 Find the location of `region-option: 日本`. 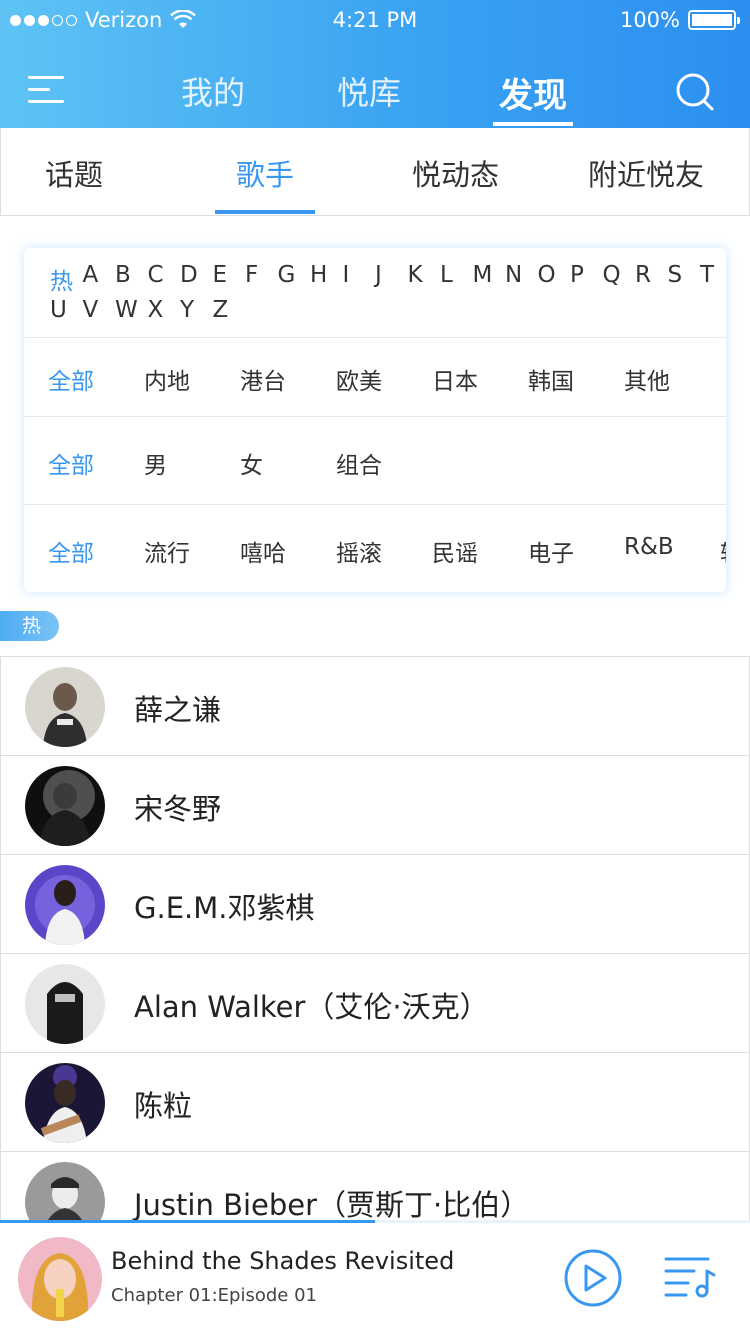

region-option: 日本 is located at coordinates (455, 379).